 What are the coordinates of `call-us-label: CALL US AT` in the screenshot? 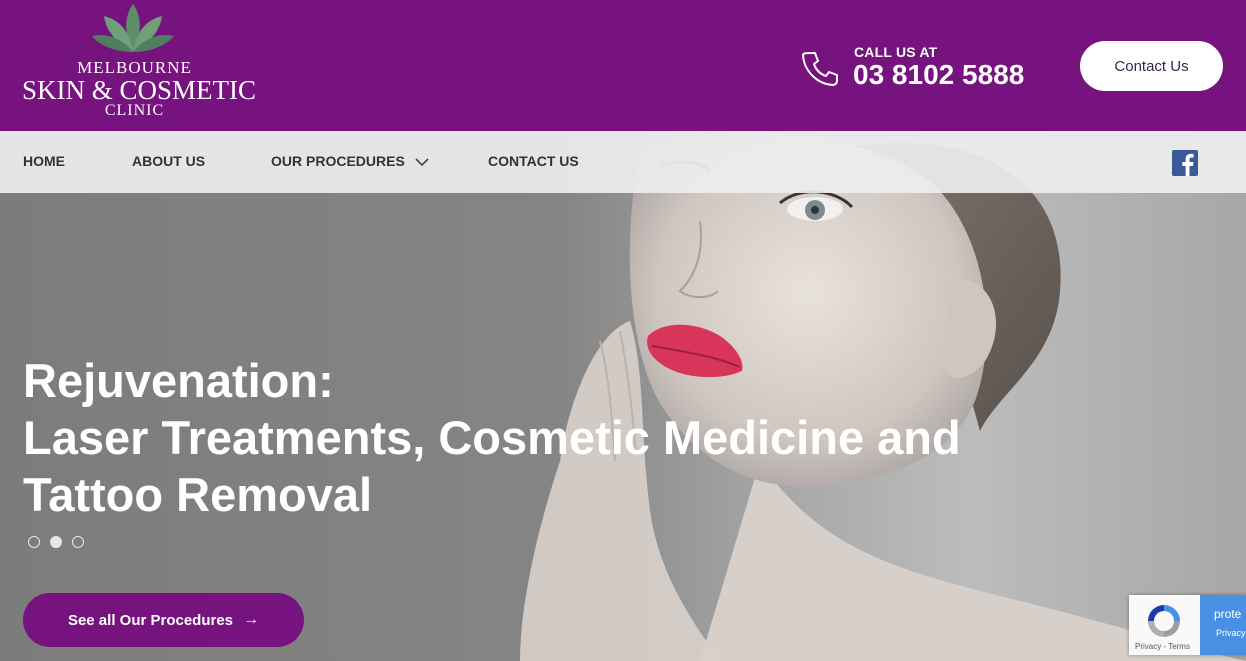 It's located at (896, 52).